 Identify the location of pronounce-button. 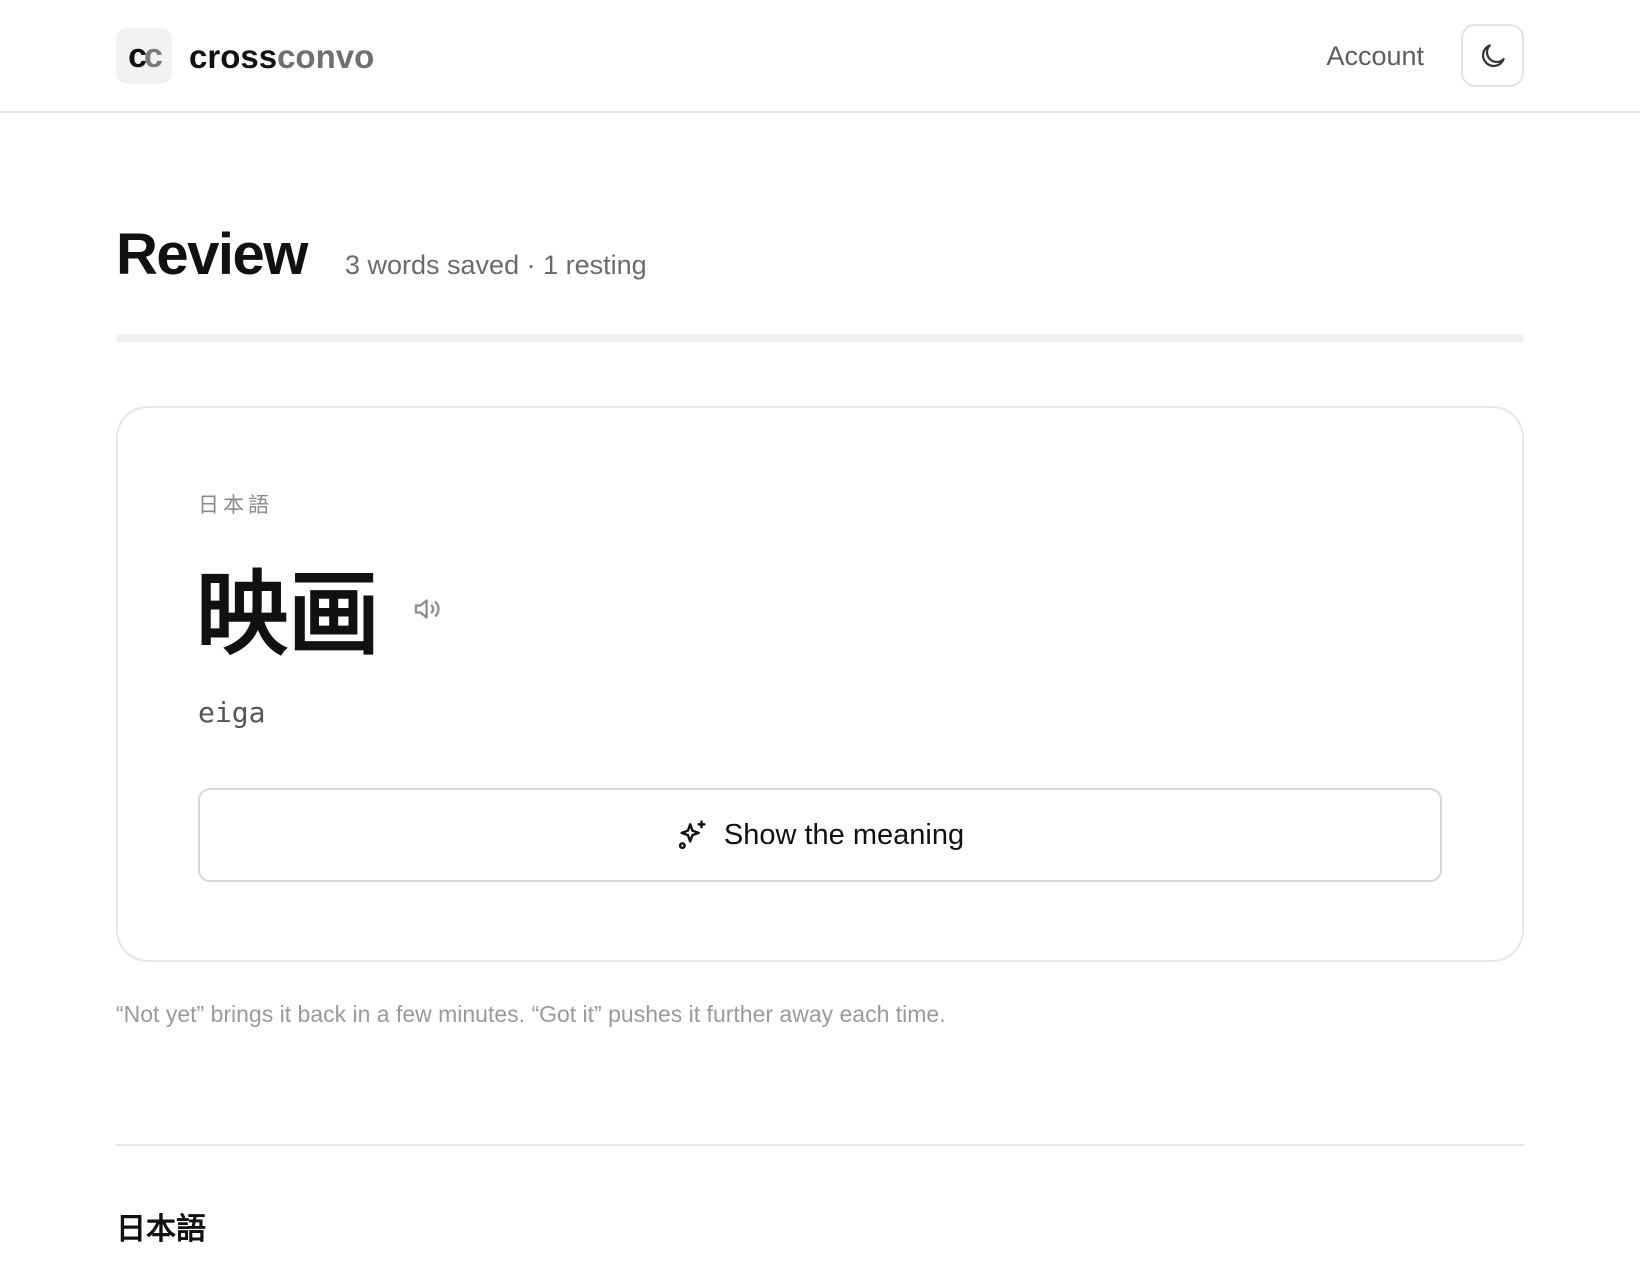
(428, 609).